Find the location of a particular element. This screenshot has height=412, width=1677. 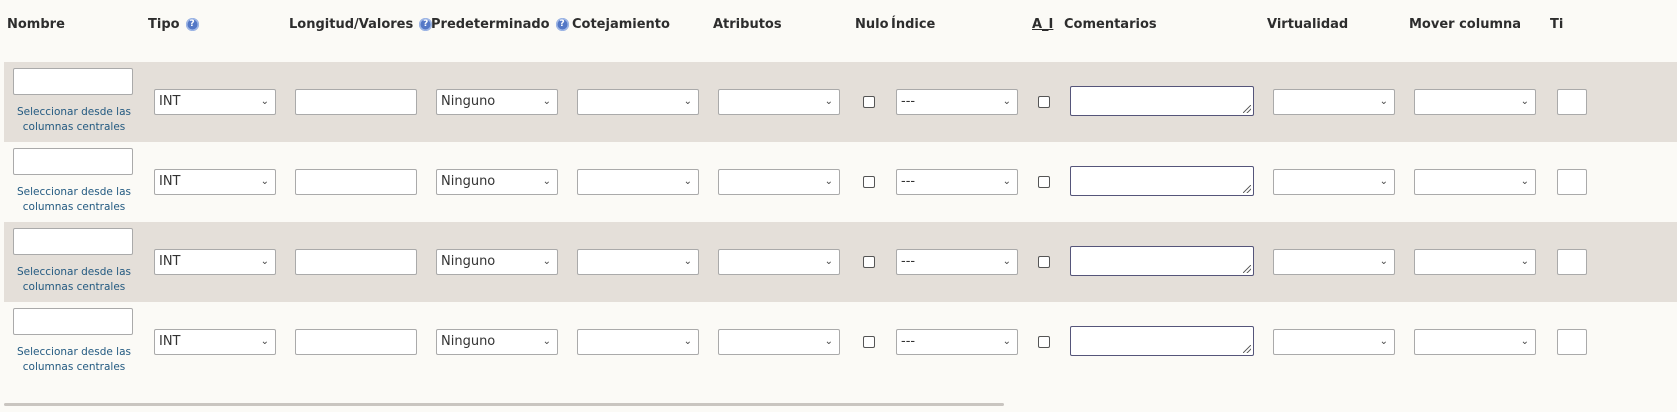

horizontal-scrollbar is located at coordinates (504, 404).